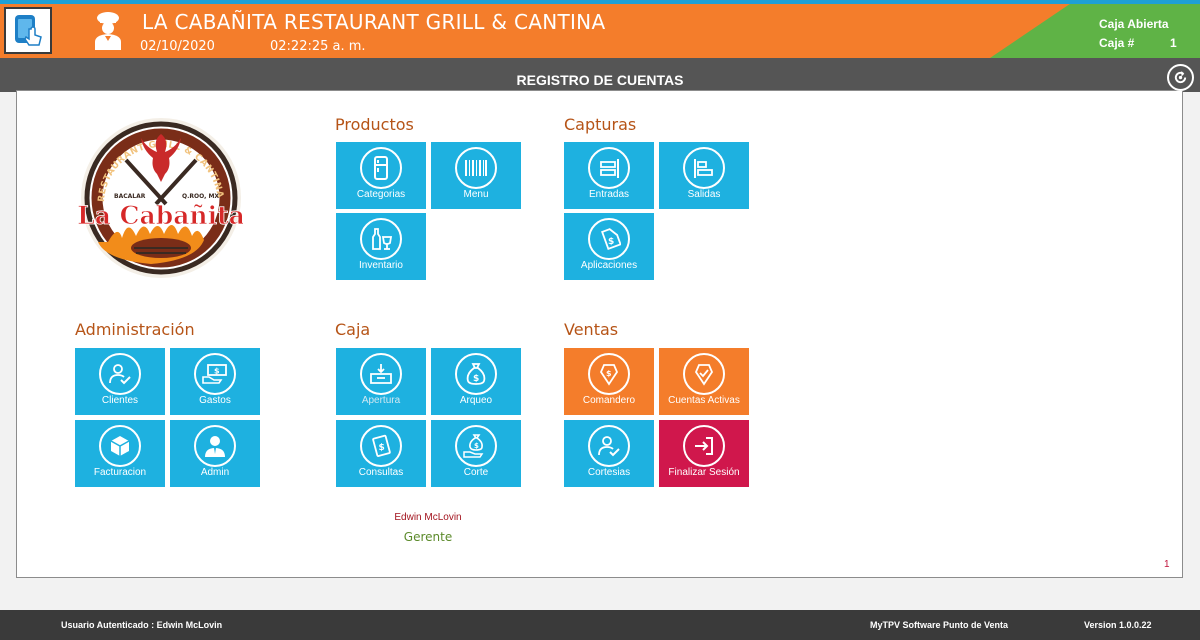  Describe the element at coordinates (476, 472) in the screenshot. I see `tile-label: Corte` at that location.